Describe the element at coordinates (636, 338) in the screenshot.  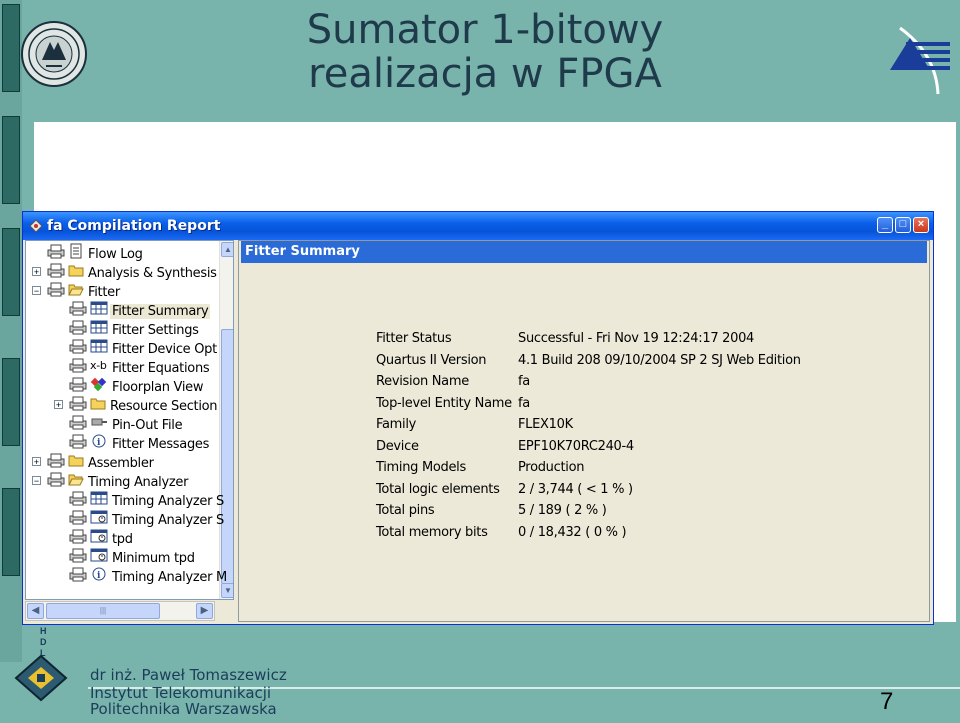
I see `summary-value: Successful - Fri Nov 19 12:24:17 2004` at that location.